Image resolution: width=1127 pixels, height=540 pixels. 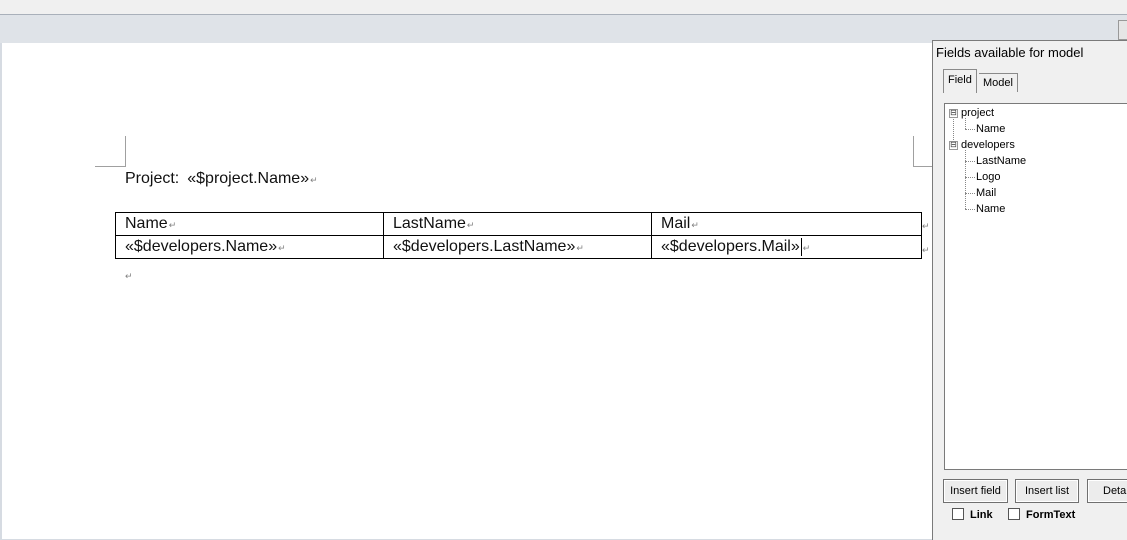 I want to click on tree-node-developers: developers, so click(x=988, y=145).